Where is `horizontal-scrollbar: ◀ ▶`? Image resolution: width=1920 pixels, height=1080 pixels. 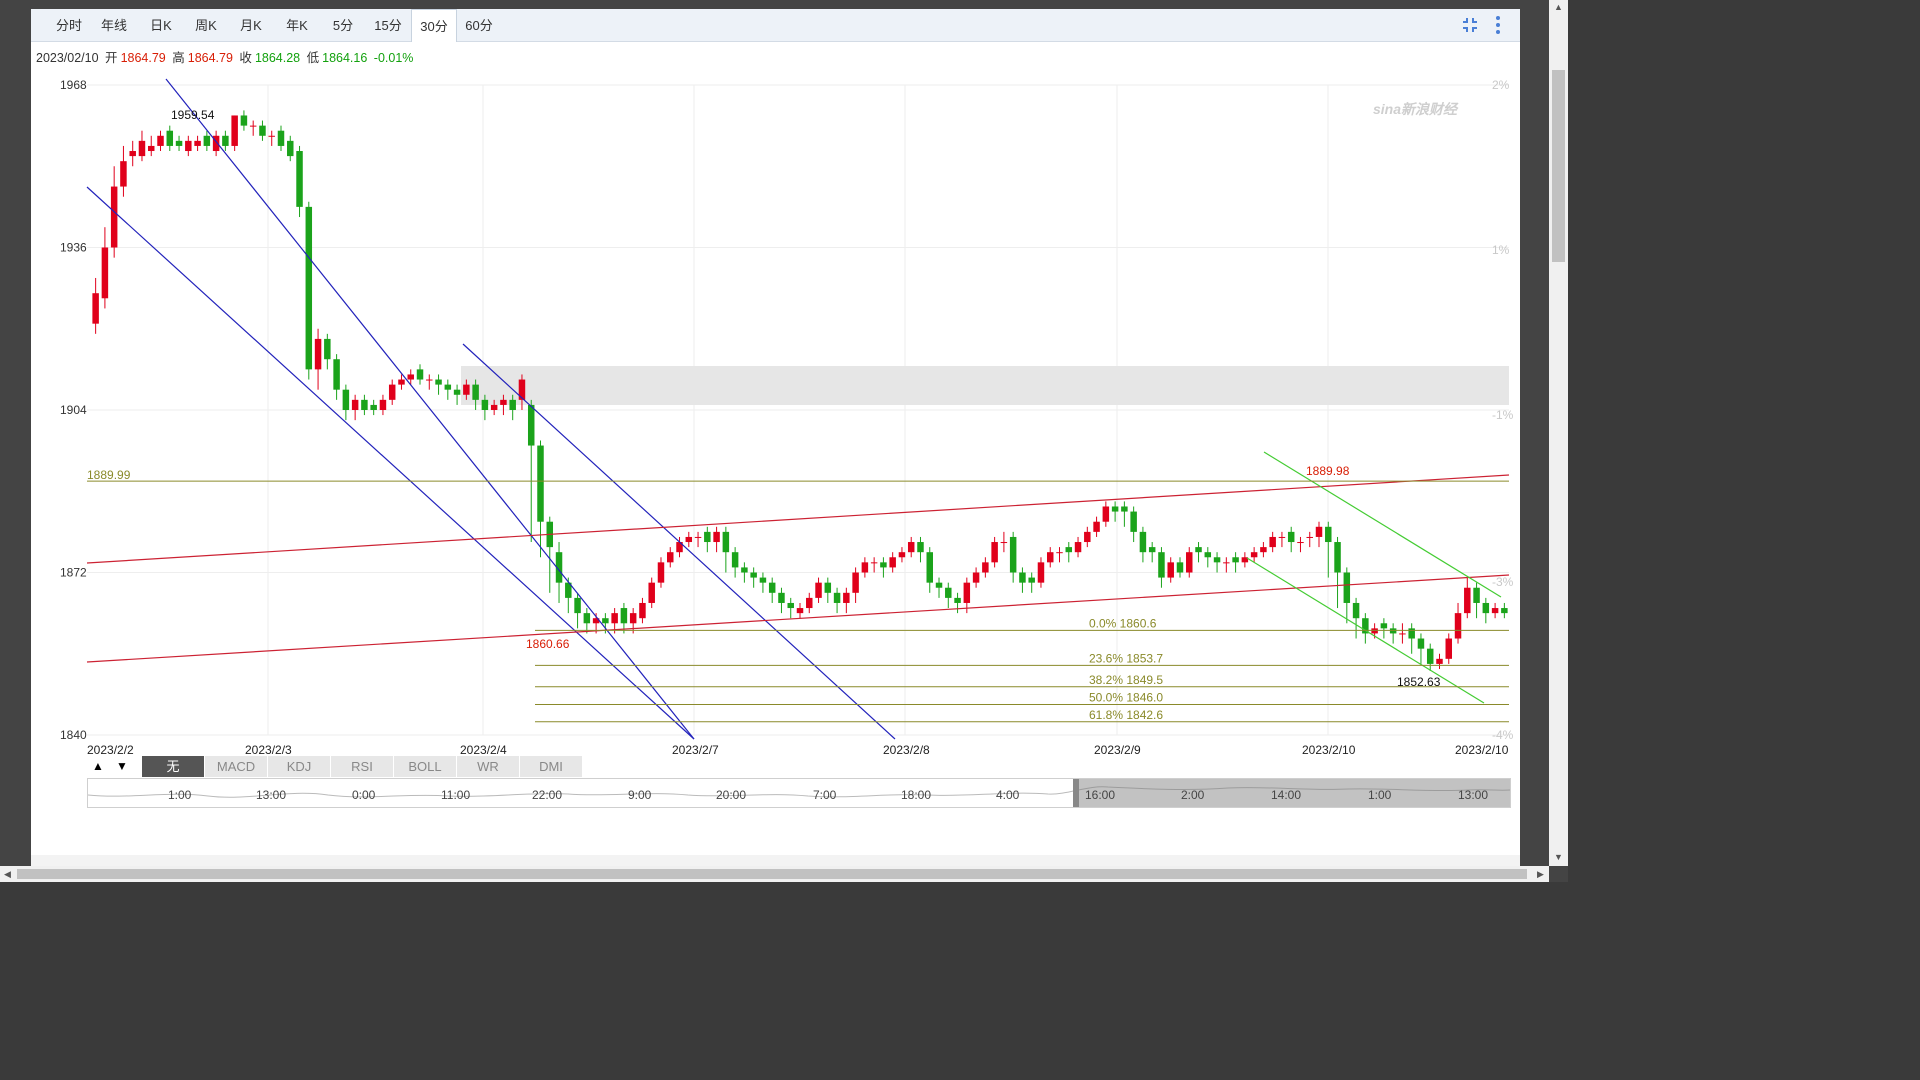
horizontal-scrollbar: ◀ ▶ is located at coordinates (774, 874).